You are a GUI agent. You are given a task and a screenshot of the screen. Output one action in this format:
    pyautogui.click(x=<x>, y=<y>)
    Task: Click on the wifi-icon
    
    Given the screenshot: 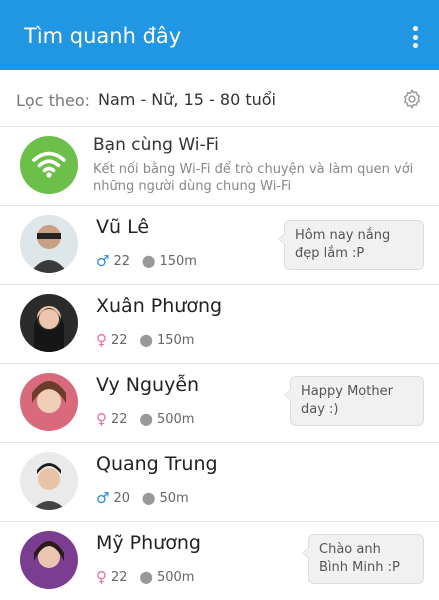 What is the action you would take?
    pyautogui.click(x=49, y=165)
    